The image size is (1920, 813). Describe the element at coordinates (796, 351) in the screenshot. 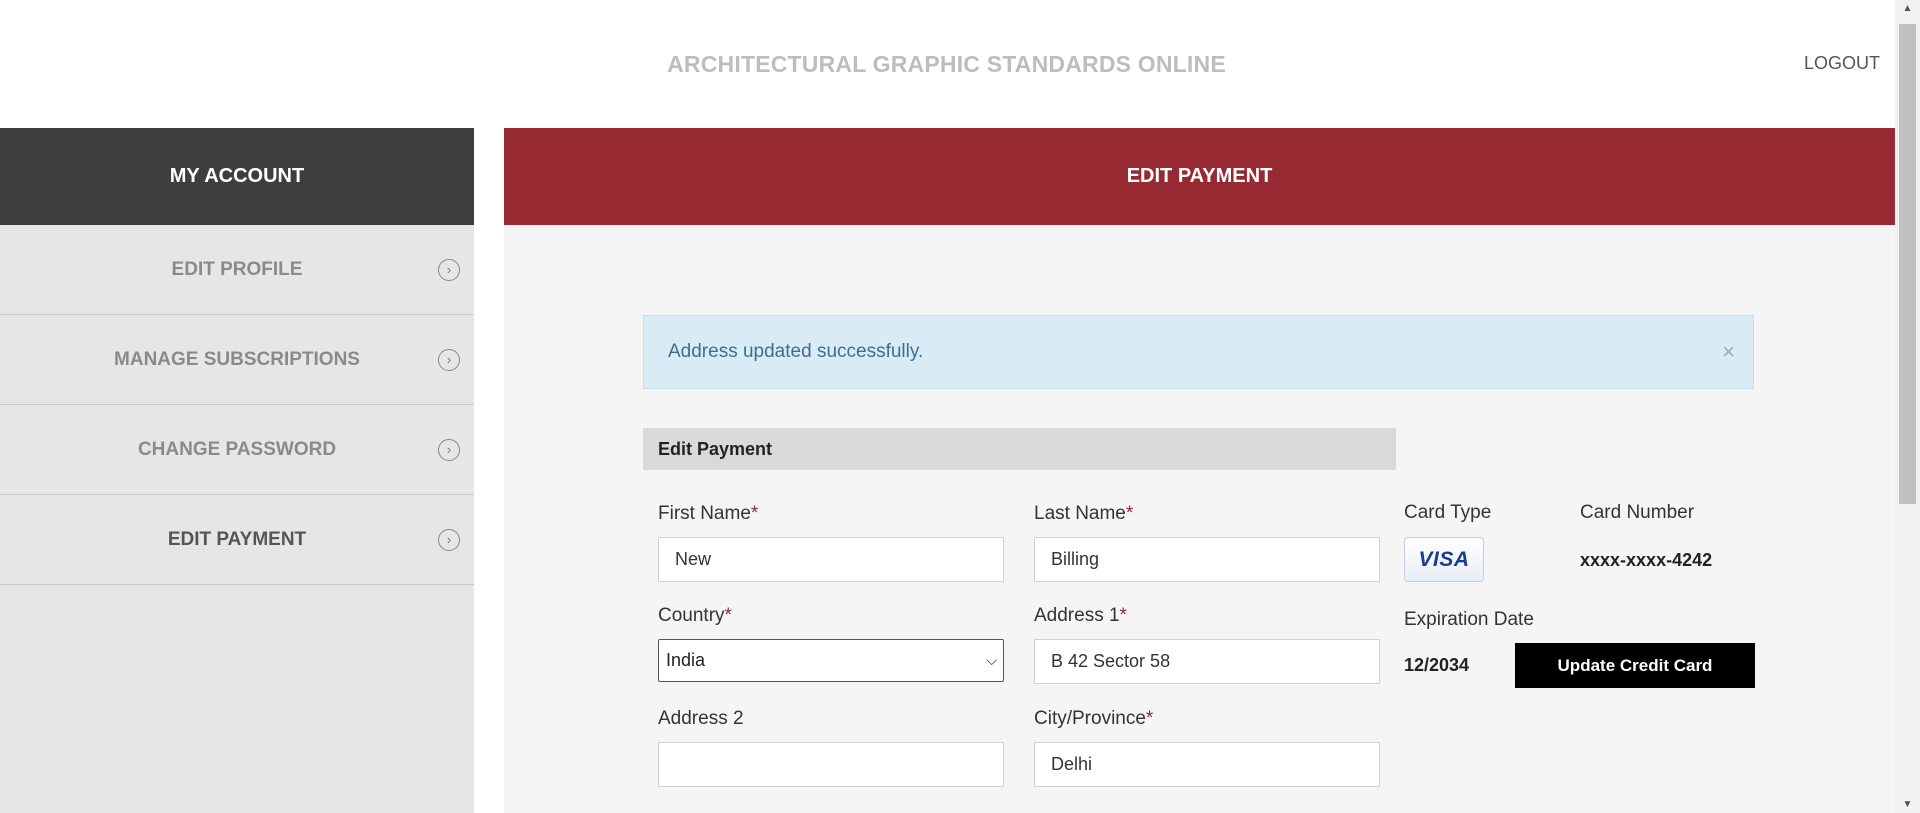

I see `alert-message: Address updated successfully.` at that location.